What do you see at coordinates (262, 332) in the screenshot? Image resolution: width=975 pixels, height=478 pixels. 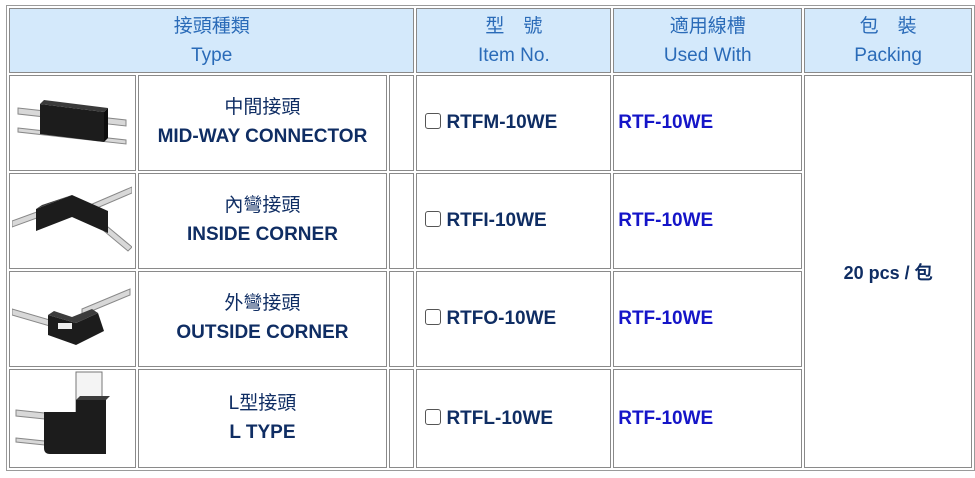 I see `product-name-en: OUTSIDE CORNER` at bounding box center [262, 332].